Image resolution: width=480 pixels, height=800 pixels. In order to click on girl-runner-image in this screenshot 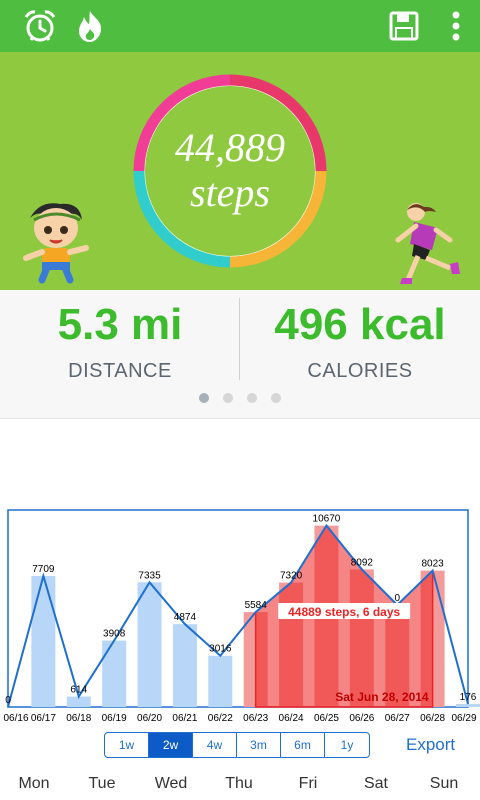, I will do `click(428, 246)`.